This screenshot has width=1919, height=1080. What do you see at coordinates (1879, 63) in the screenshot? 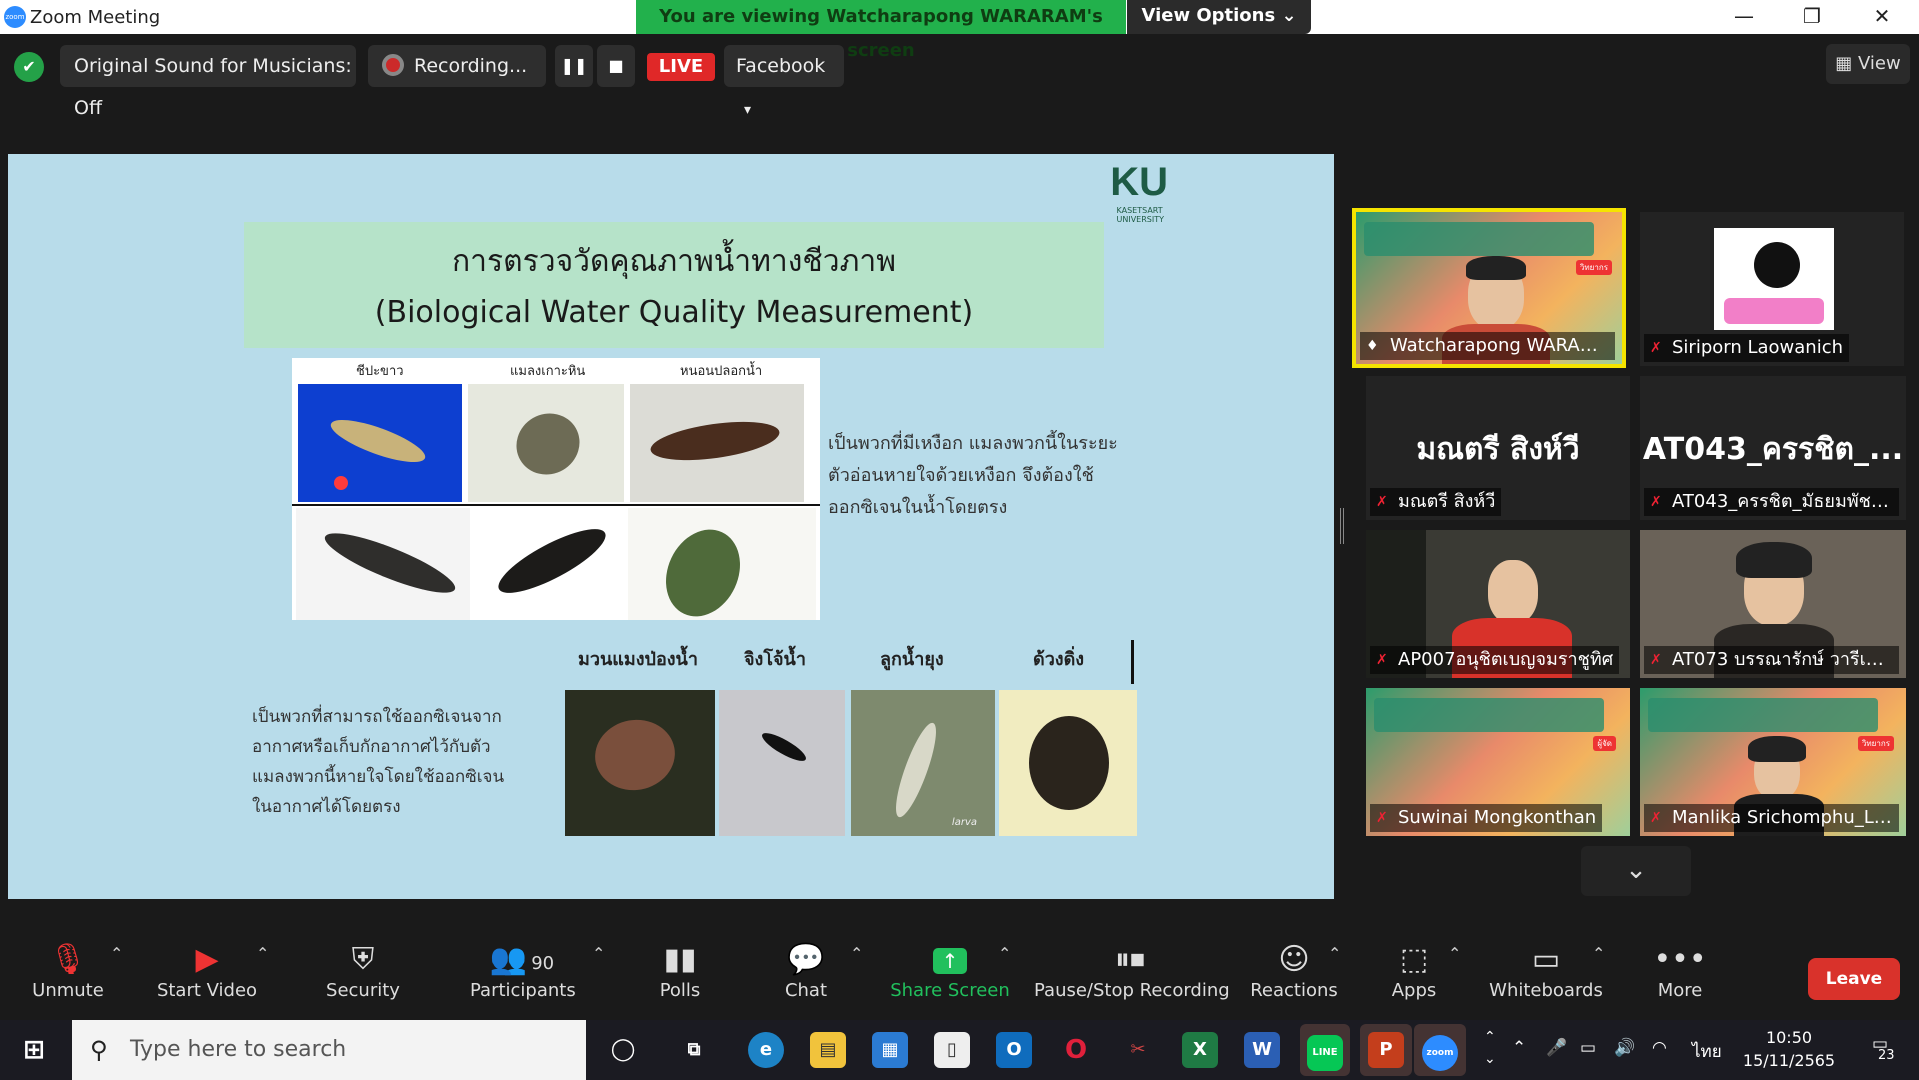
I see `view-label: View` at bounding box center [1879, 63].